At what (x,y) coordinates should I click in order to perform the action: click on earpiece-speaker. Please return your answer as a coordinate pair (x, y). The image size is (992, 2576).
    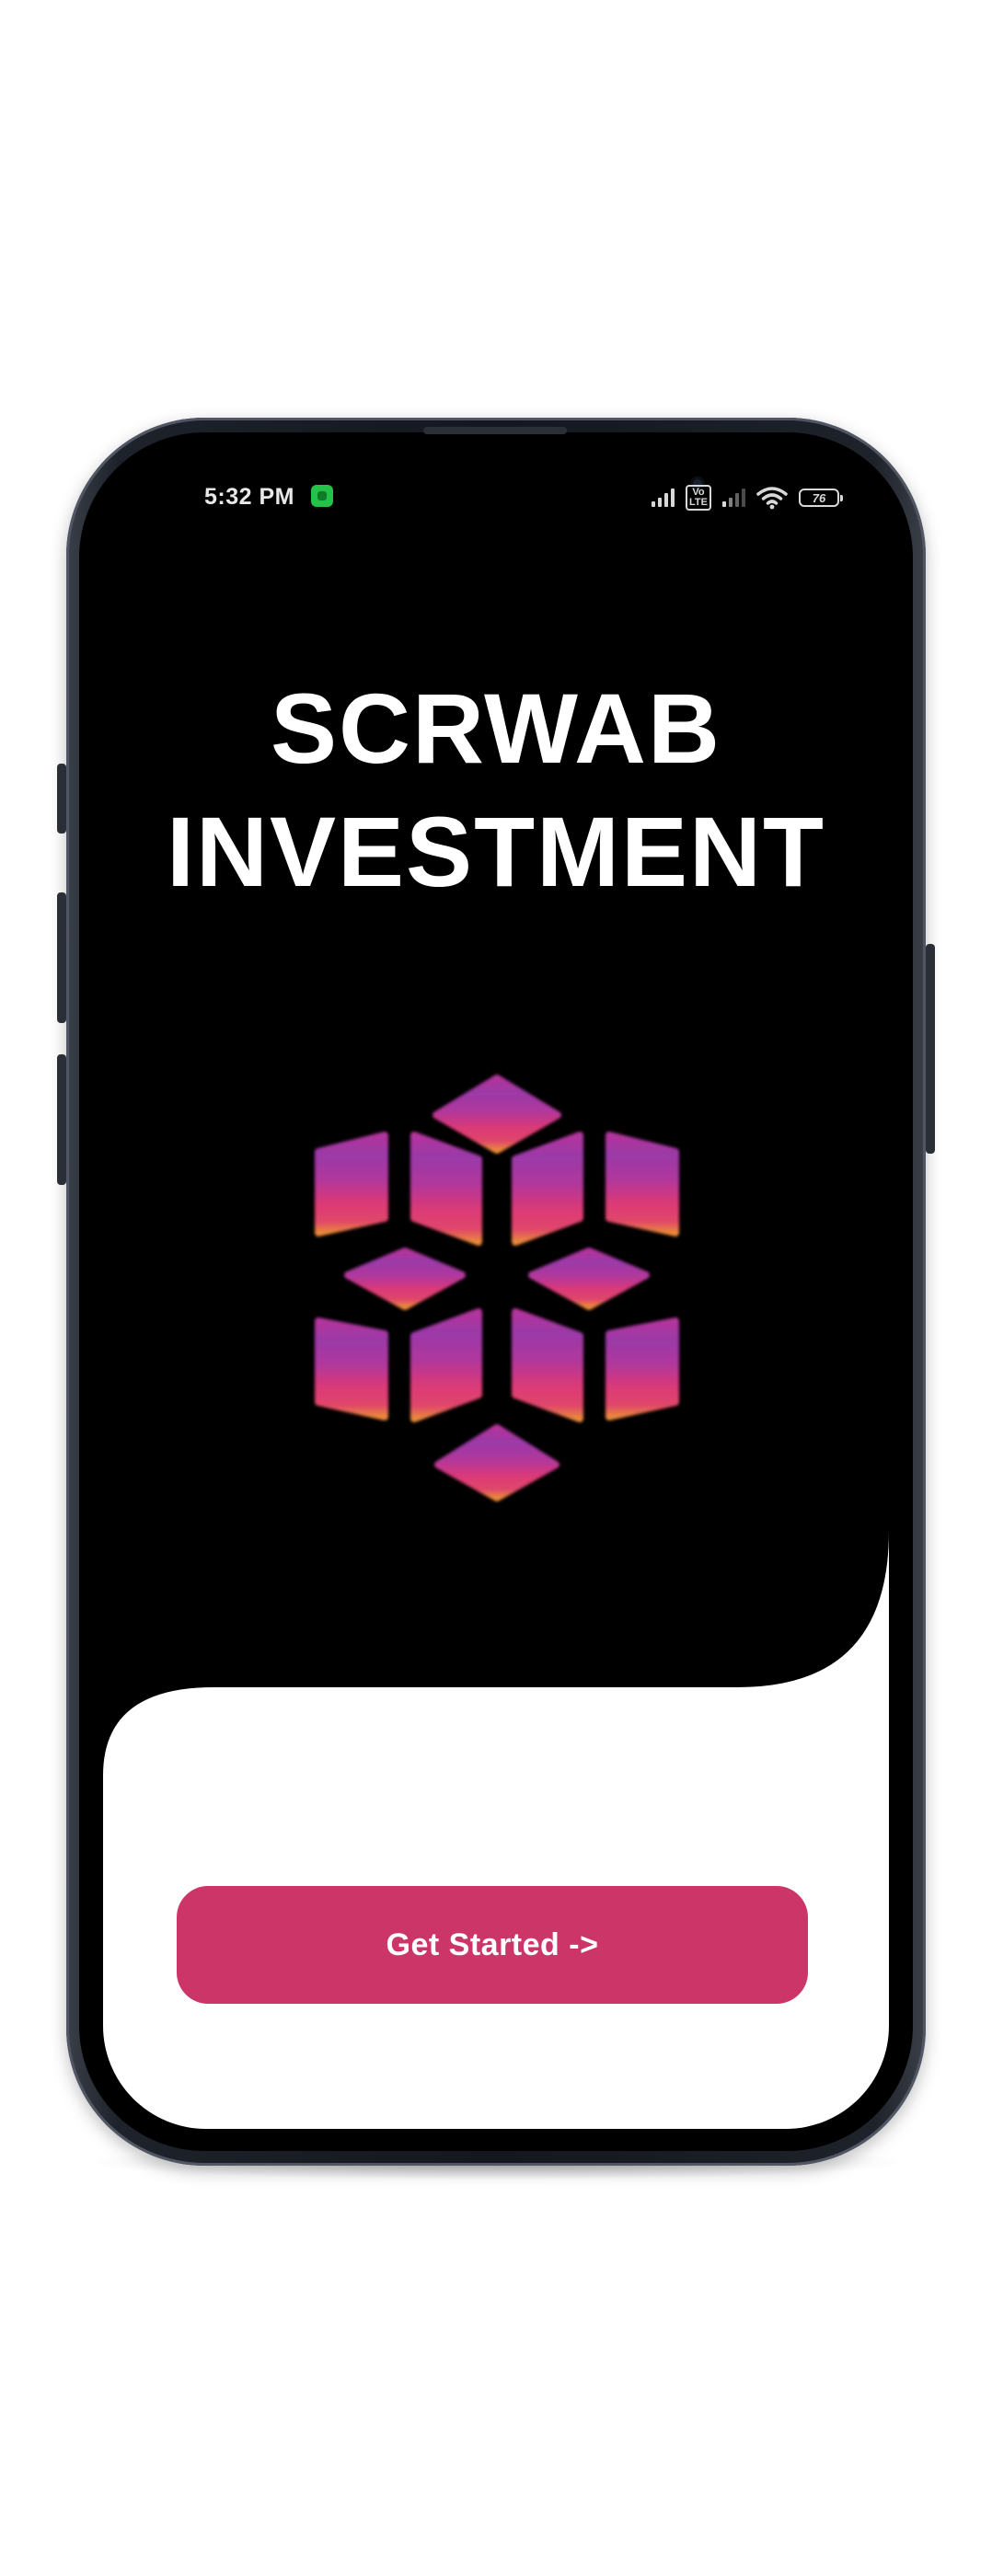
    Looking at the image, I should click on (495, 430).